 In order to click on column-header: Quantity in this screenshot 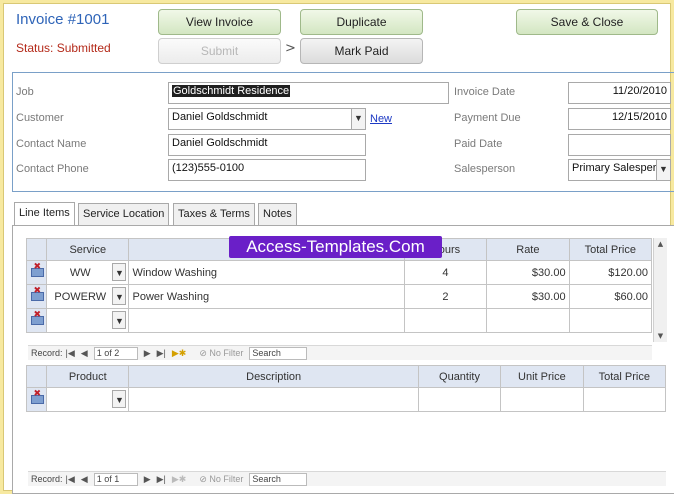, I will do `click(459, 376)`.